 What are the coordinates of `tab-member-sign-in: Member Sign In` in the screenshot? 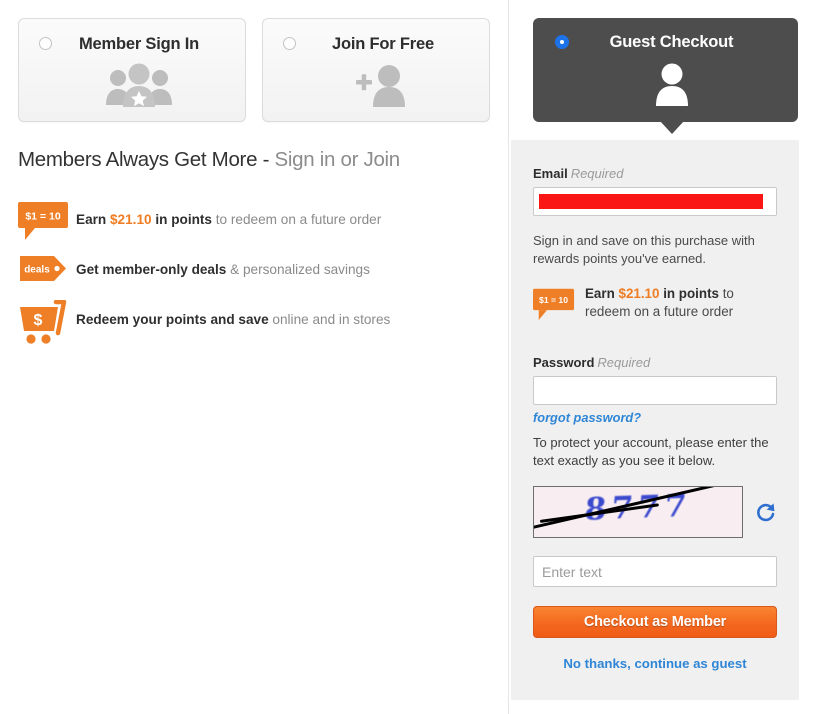 It's located at (132, 70).